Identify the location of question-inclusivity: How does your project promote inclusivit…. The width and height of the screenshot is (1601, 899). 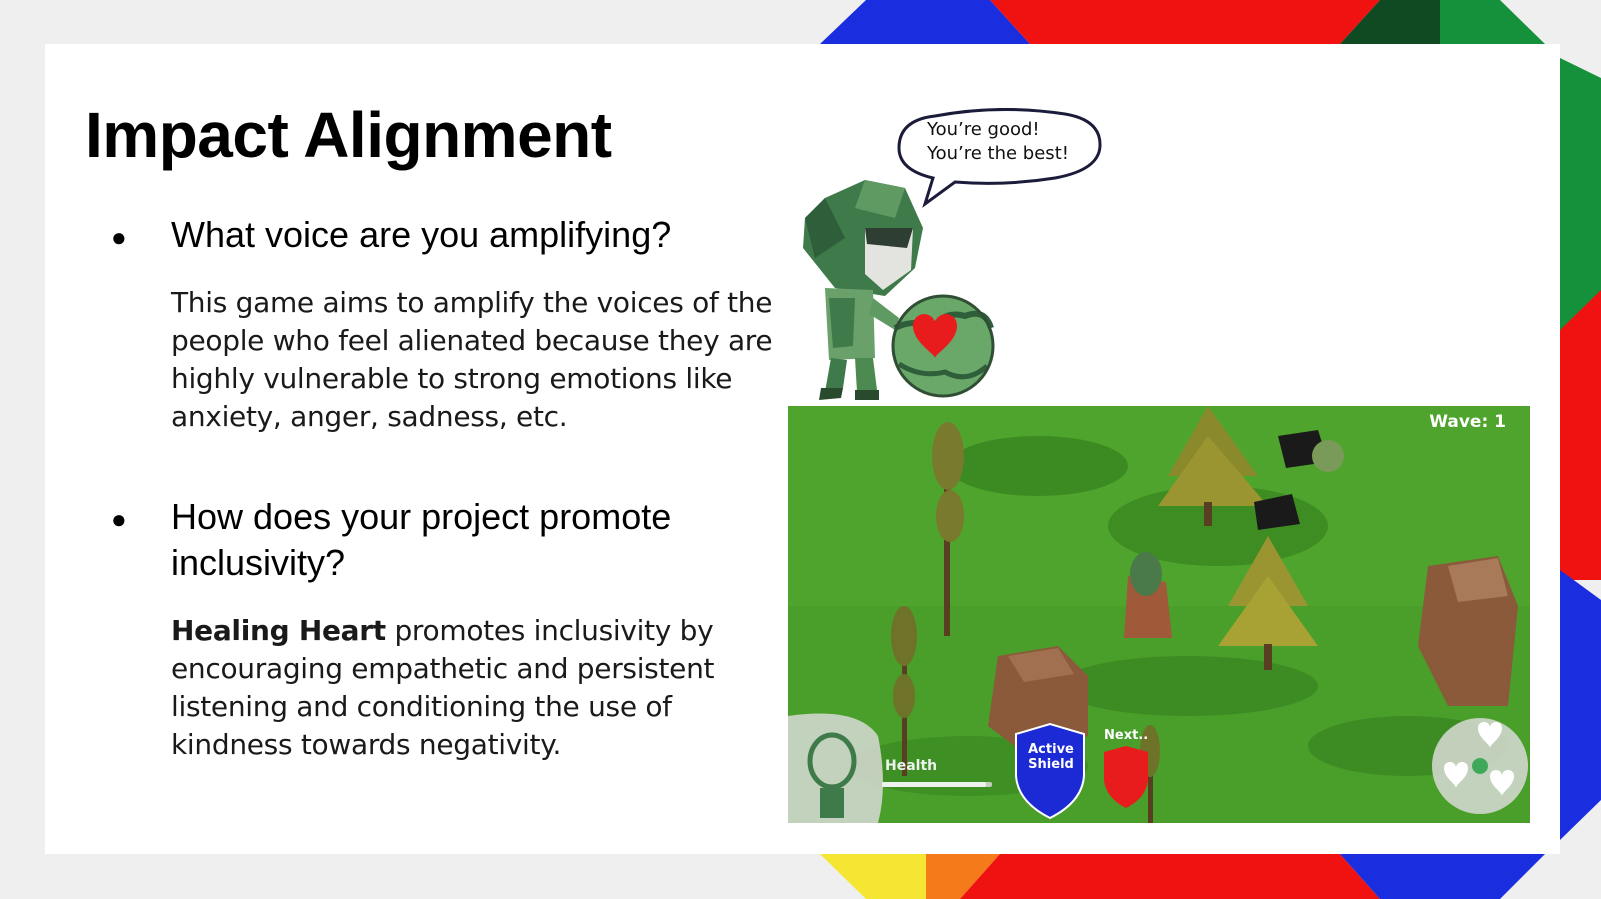
(421, 539).